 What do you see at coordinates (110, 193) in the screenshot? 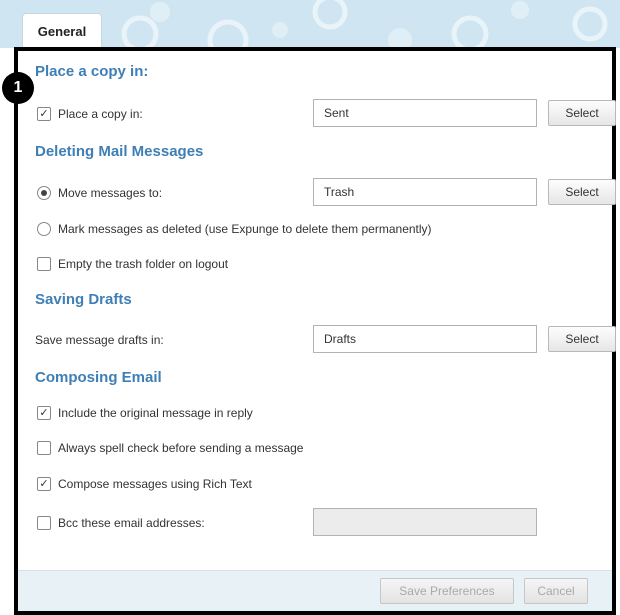
I see `move-messages-label: Move messages to:` at bounding box center [110, 193].